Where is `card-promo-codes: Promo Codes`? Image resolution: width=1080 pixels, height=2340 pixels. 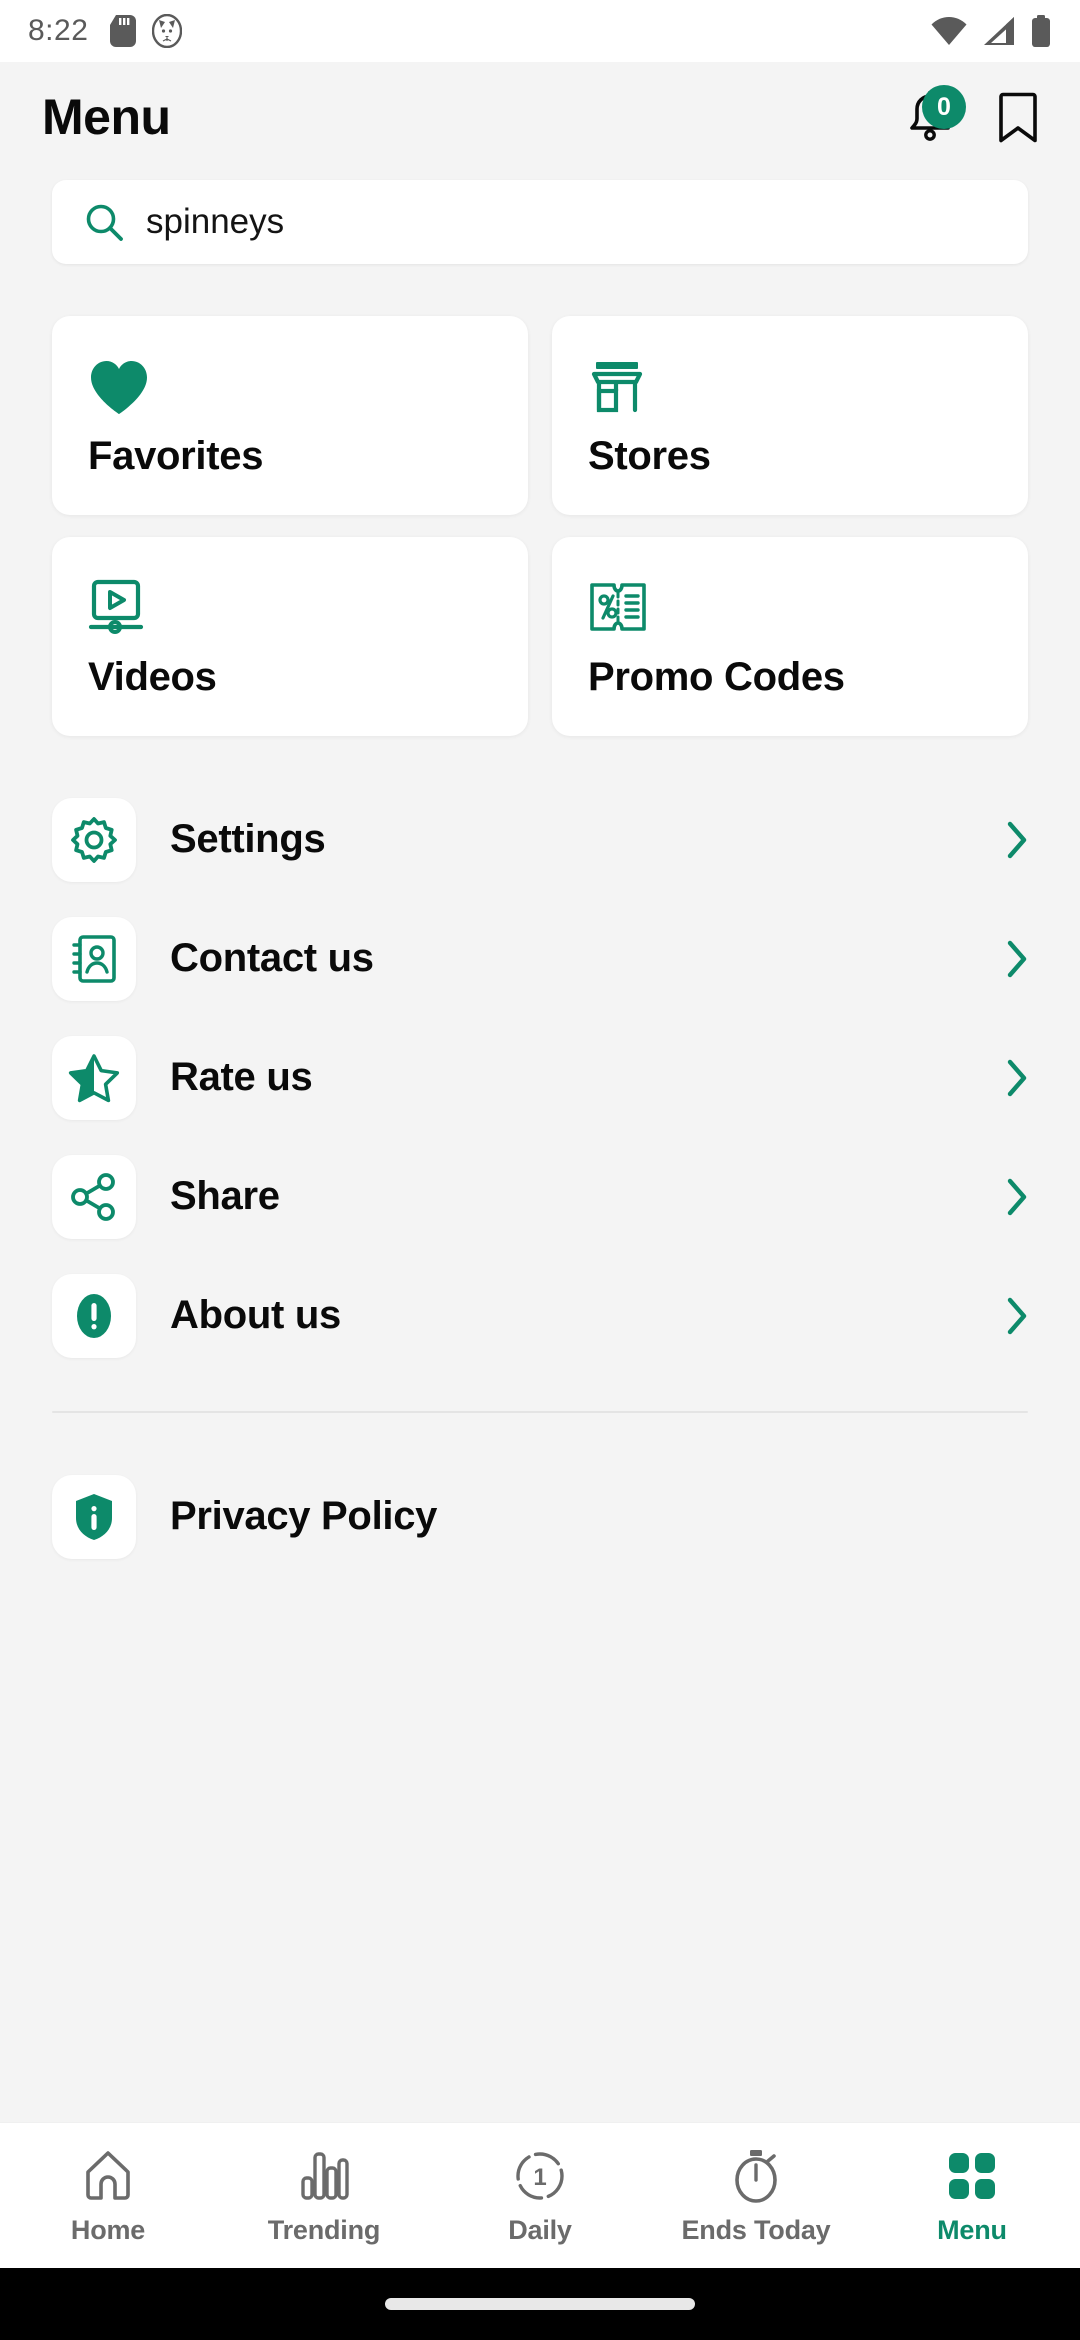 card-promo-codes: Promo Codes is located at coordinates (790, 636).